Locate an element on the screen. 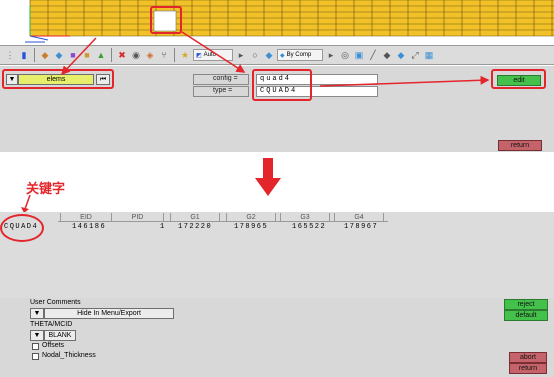  blank-dropdown-arrow: ▼ is located at coordinates (37, 335).